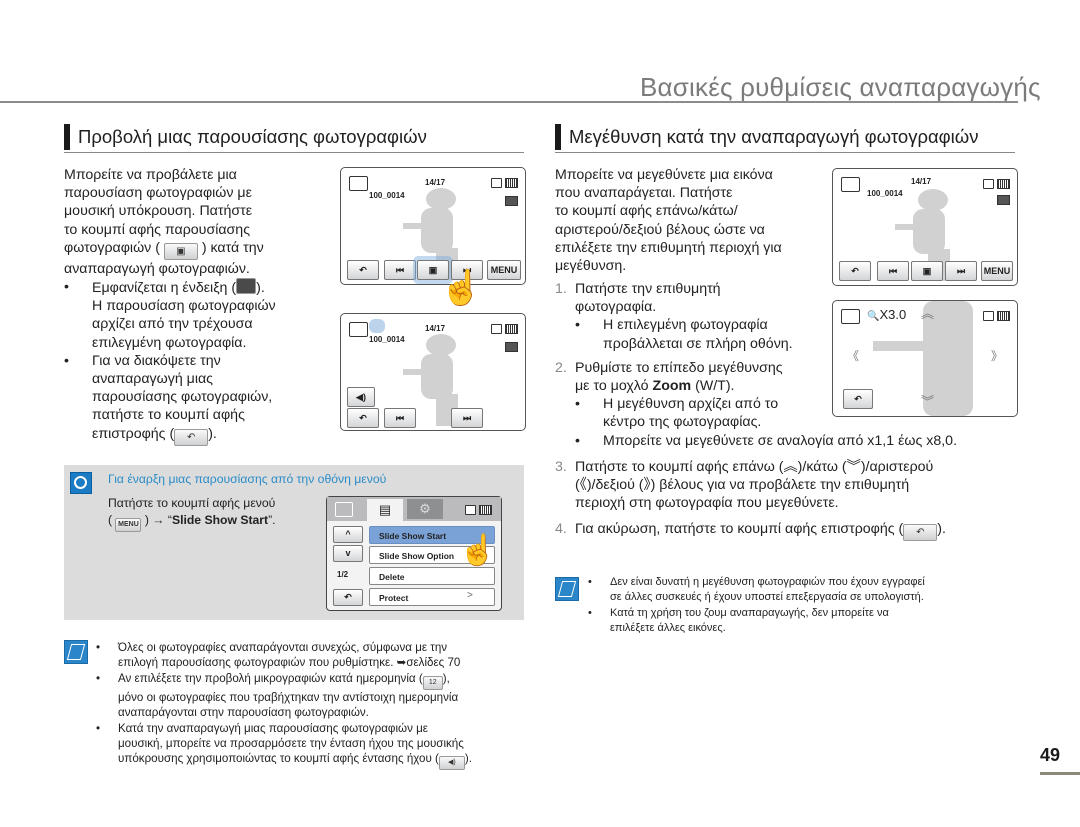  I want to click on note-line: ),, so click(446, 678).